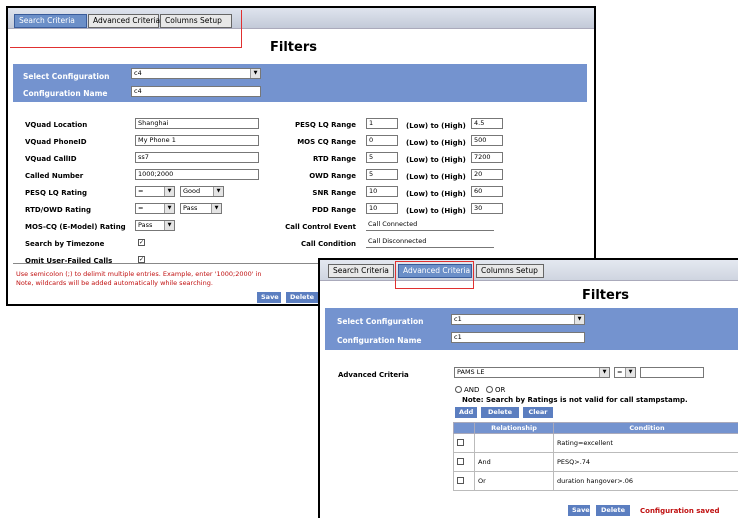  I want to click on criteria-operator-value: =, so click(619, 372).